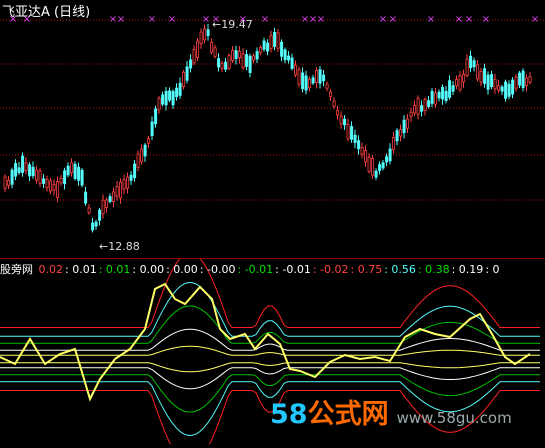 This screenshot has height=448, width=545. What do you see at coordinates (148, 269) in the screenshot?
I see `indicator-value: : 0.00` at bounding box center [148, 269].